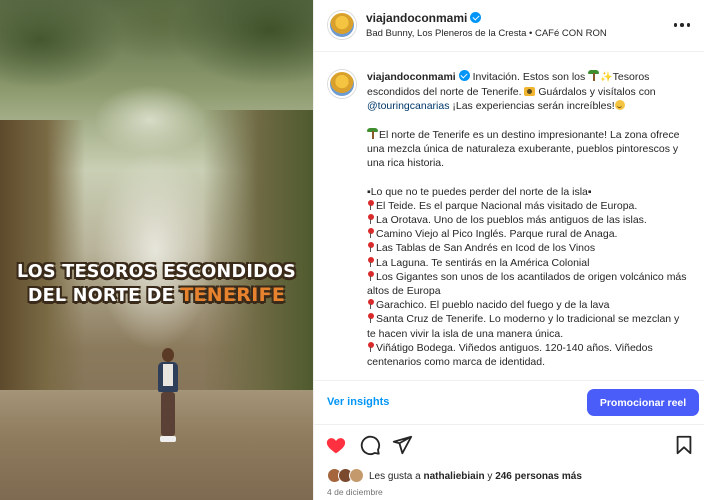 The image size is (704, 500). Describe the element at coordinates (411, 77) in the screenshot. I see `caption-username: viajandoconmami` at that location.